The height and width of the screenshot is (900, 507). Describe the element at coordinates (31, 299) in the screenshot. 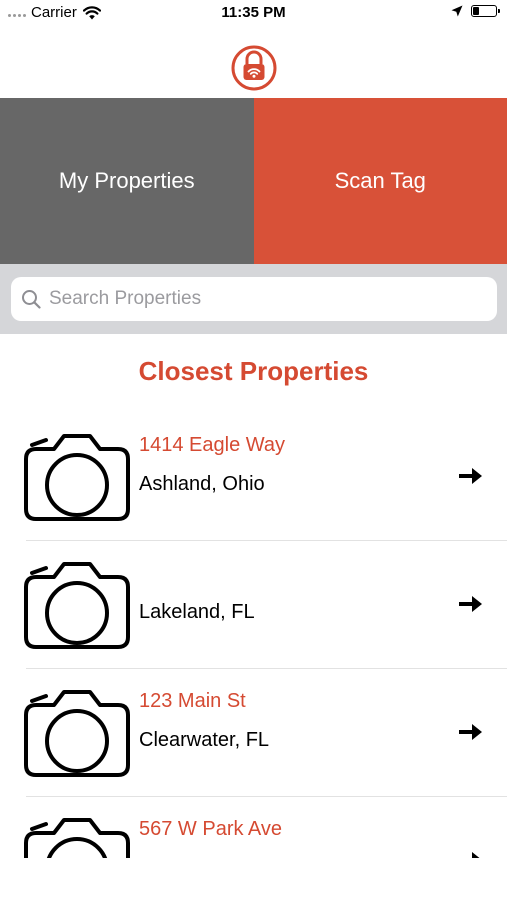

I see `search-icon` at that location.